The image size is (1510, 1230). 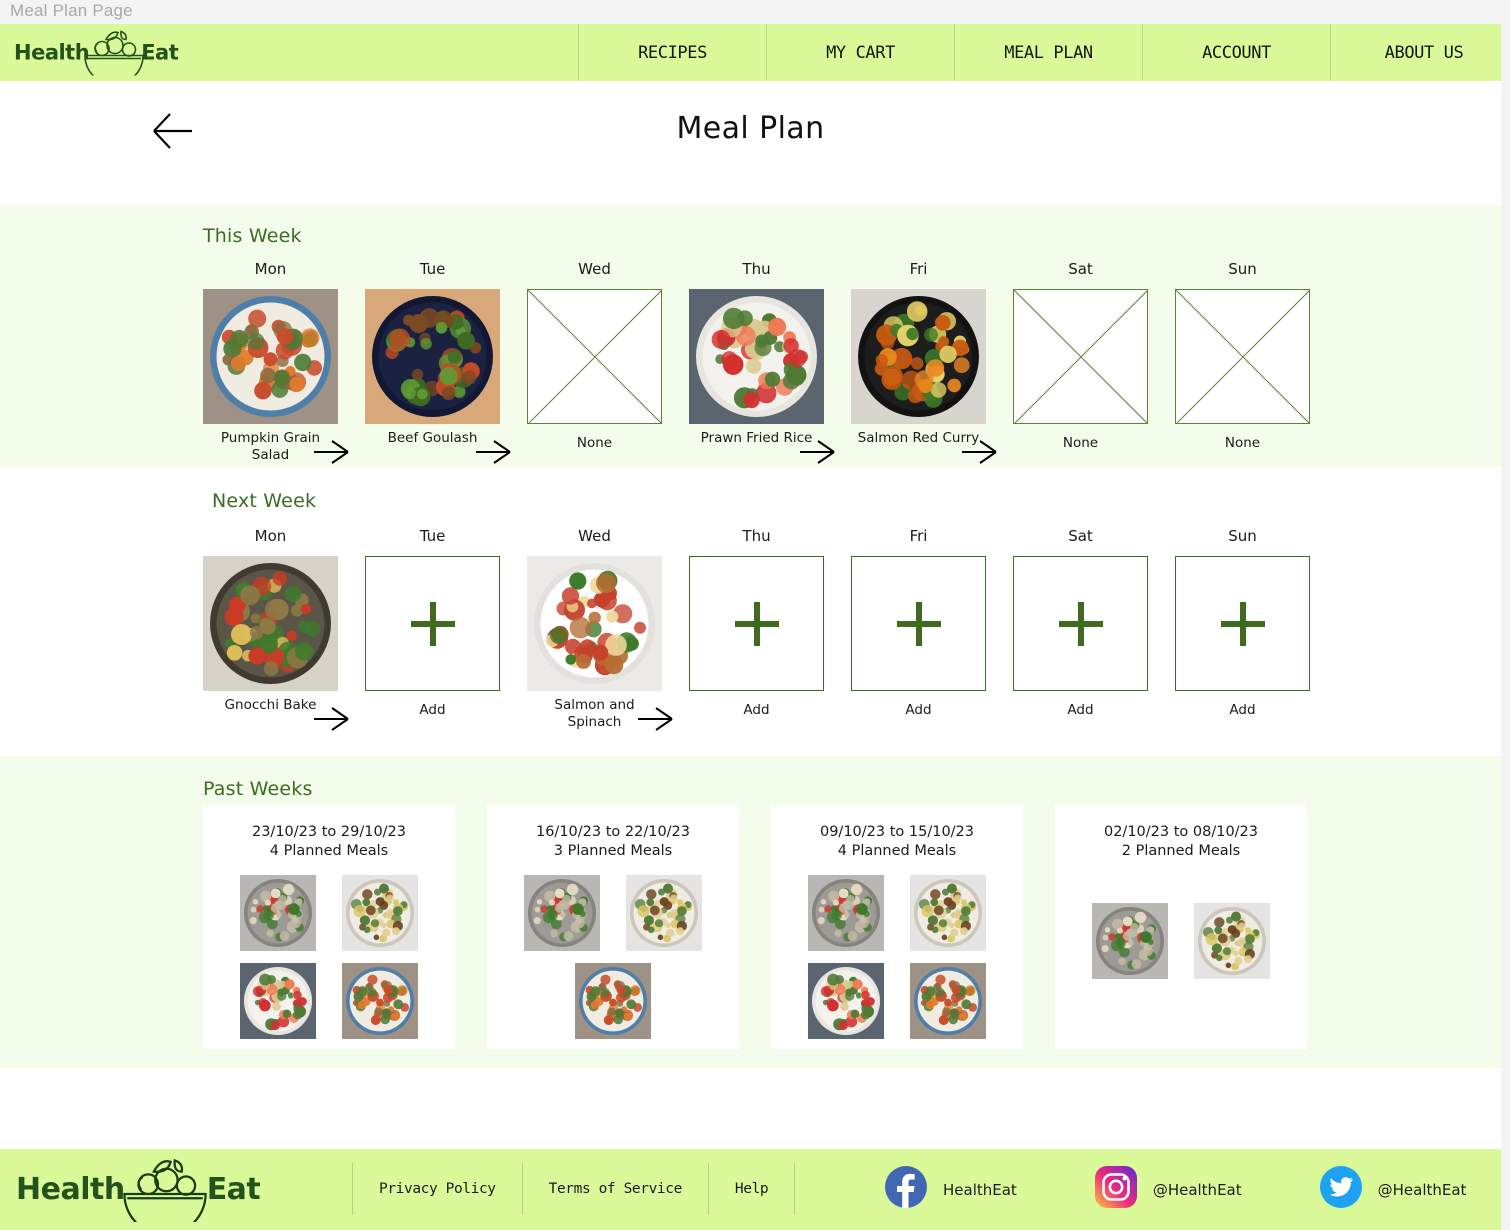 What do you see at coordinates (276, 714) in the screenshot?
I see `meal-label-row: Gnocchi Bake` at bounding box center [276, 714].